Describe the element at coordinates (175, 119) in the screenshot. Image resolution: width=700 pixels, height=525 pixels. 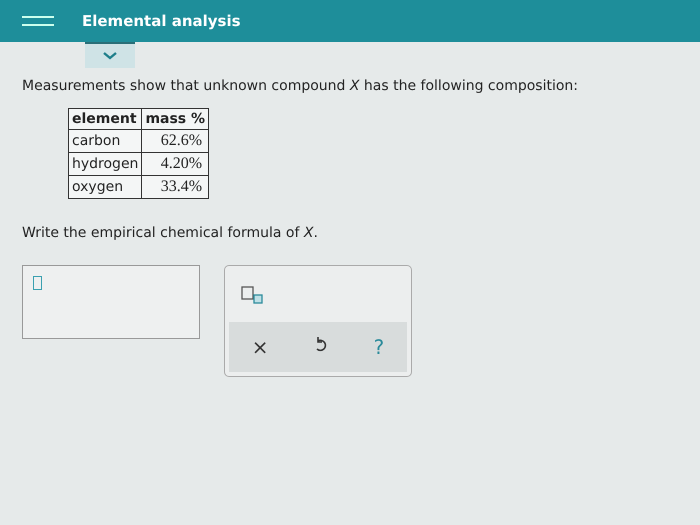
I see `column-header: mass %` at that location.